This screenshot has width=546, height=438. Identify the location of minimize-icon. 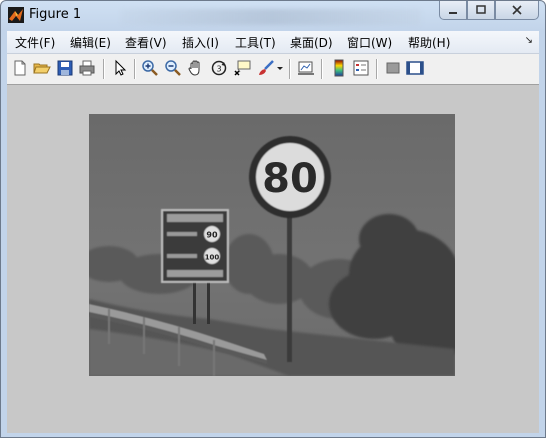
(453, 13).